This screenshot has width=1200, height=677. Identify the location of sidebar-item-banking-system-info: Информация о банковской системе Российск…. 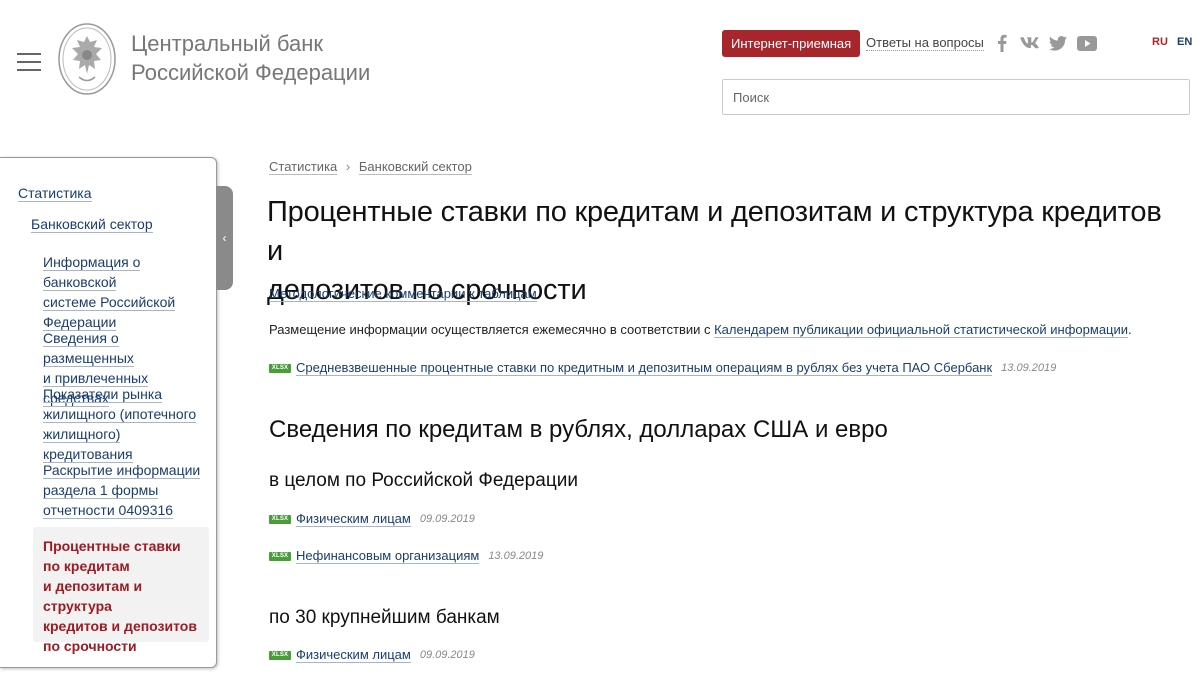
(123, 292).